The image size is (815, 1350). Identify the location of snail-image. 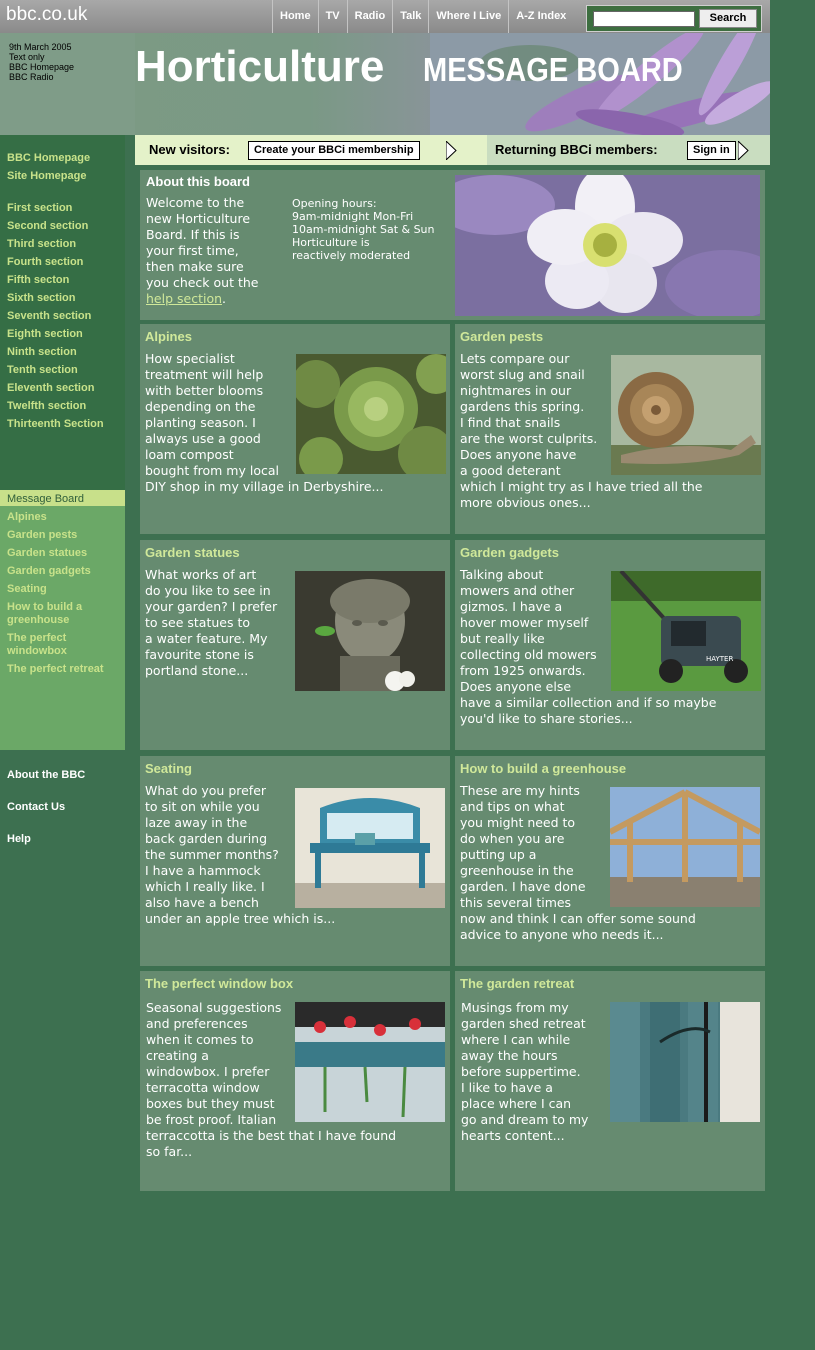
(686, 415).